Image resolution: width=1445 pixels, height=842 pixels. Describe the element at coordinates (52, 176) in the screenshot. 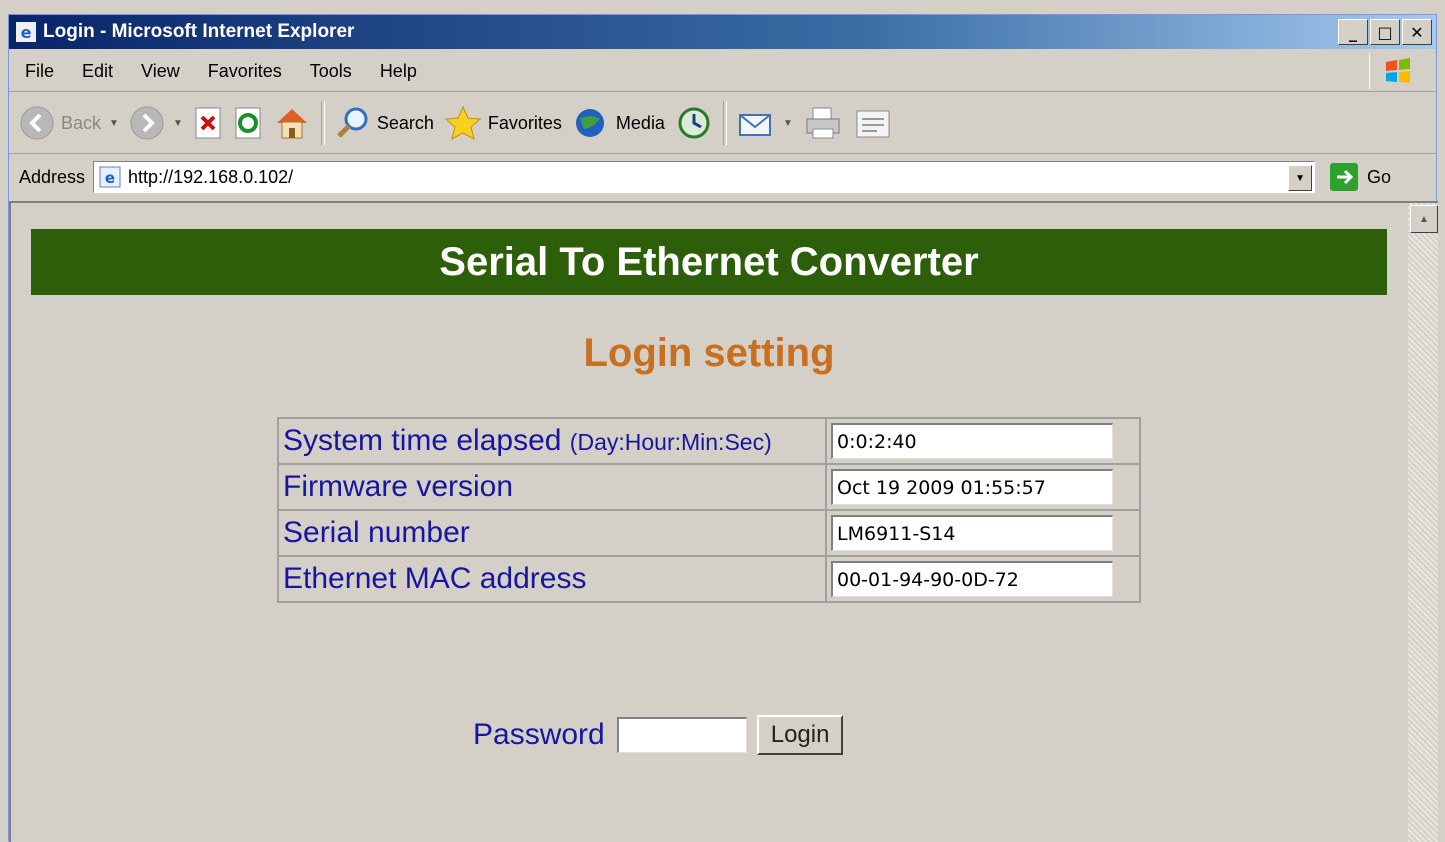

I see `address-label: Address` at that location.